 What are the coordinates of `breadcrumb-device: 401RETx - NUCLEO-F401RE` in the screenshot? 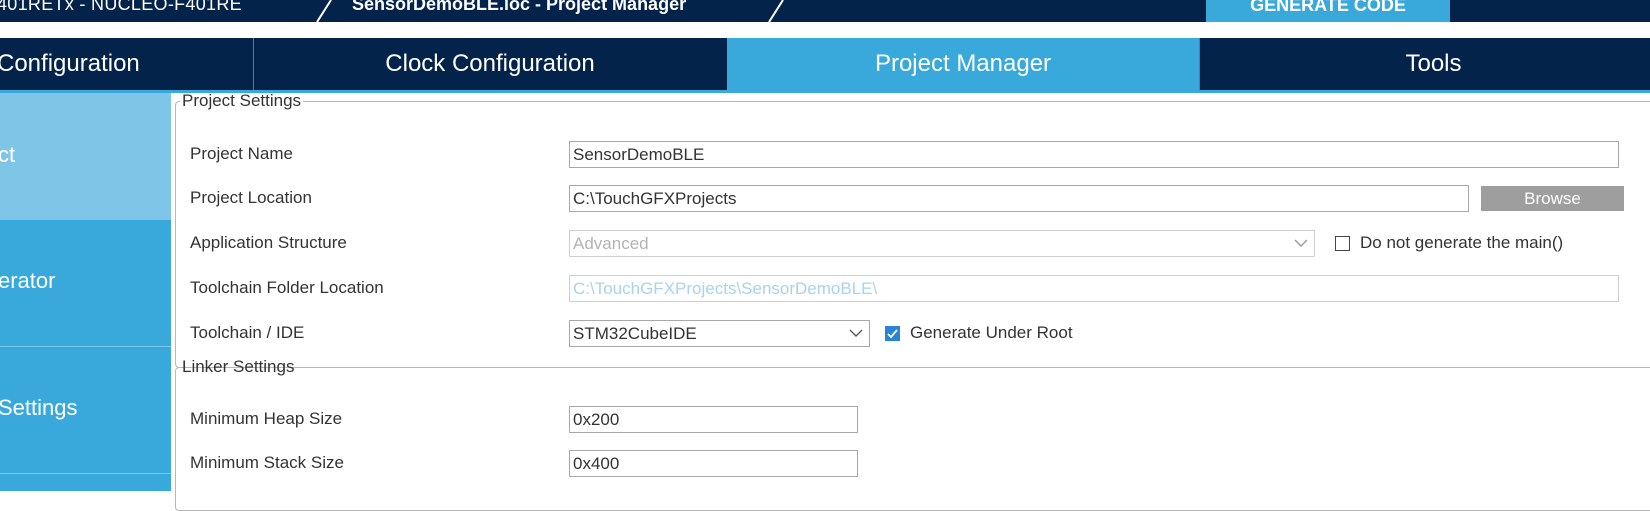 It's located at (121, 7).